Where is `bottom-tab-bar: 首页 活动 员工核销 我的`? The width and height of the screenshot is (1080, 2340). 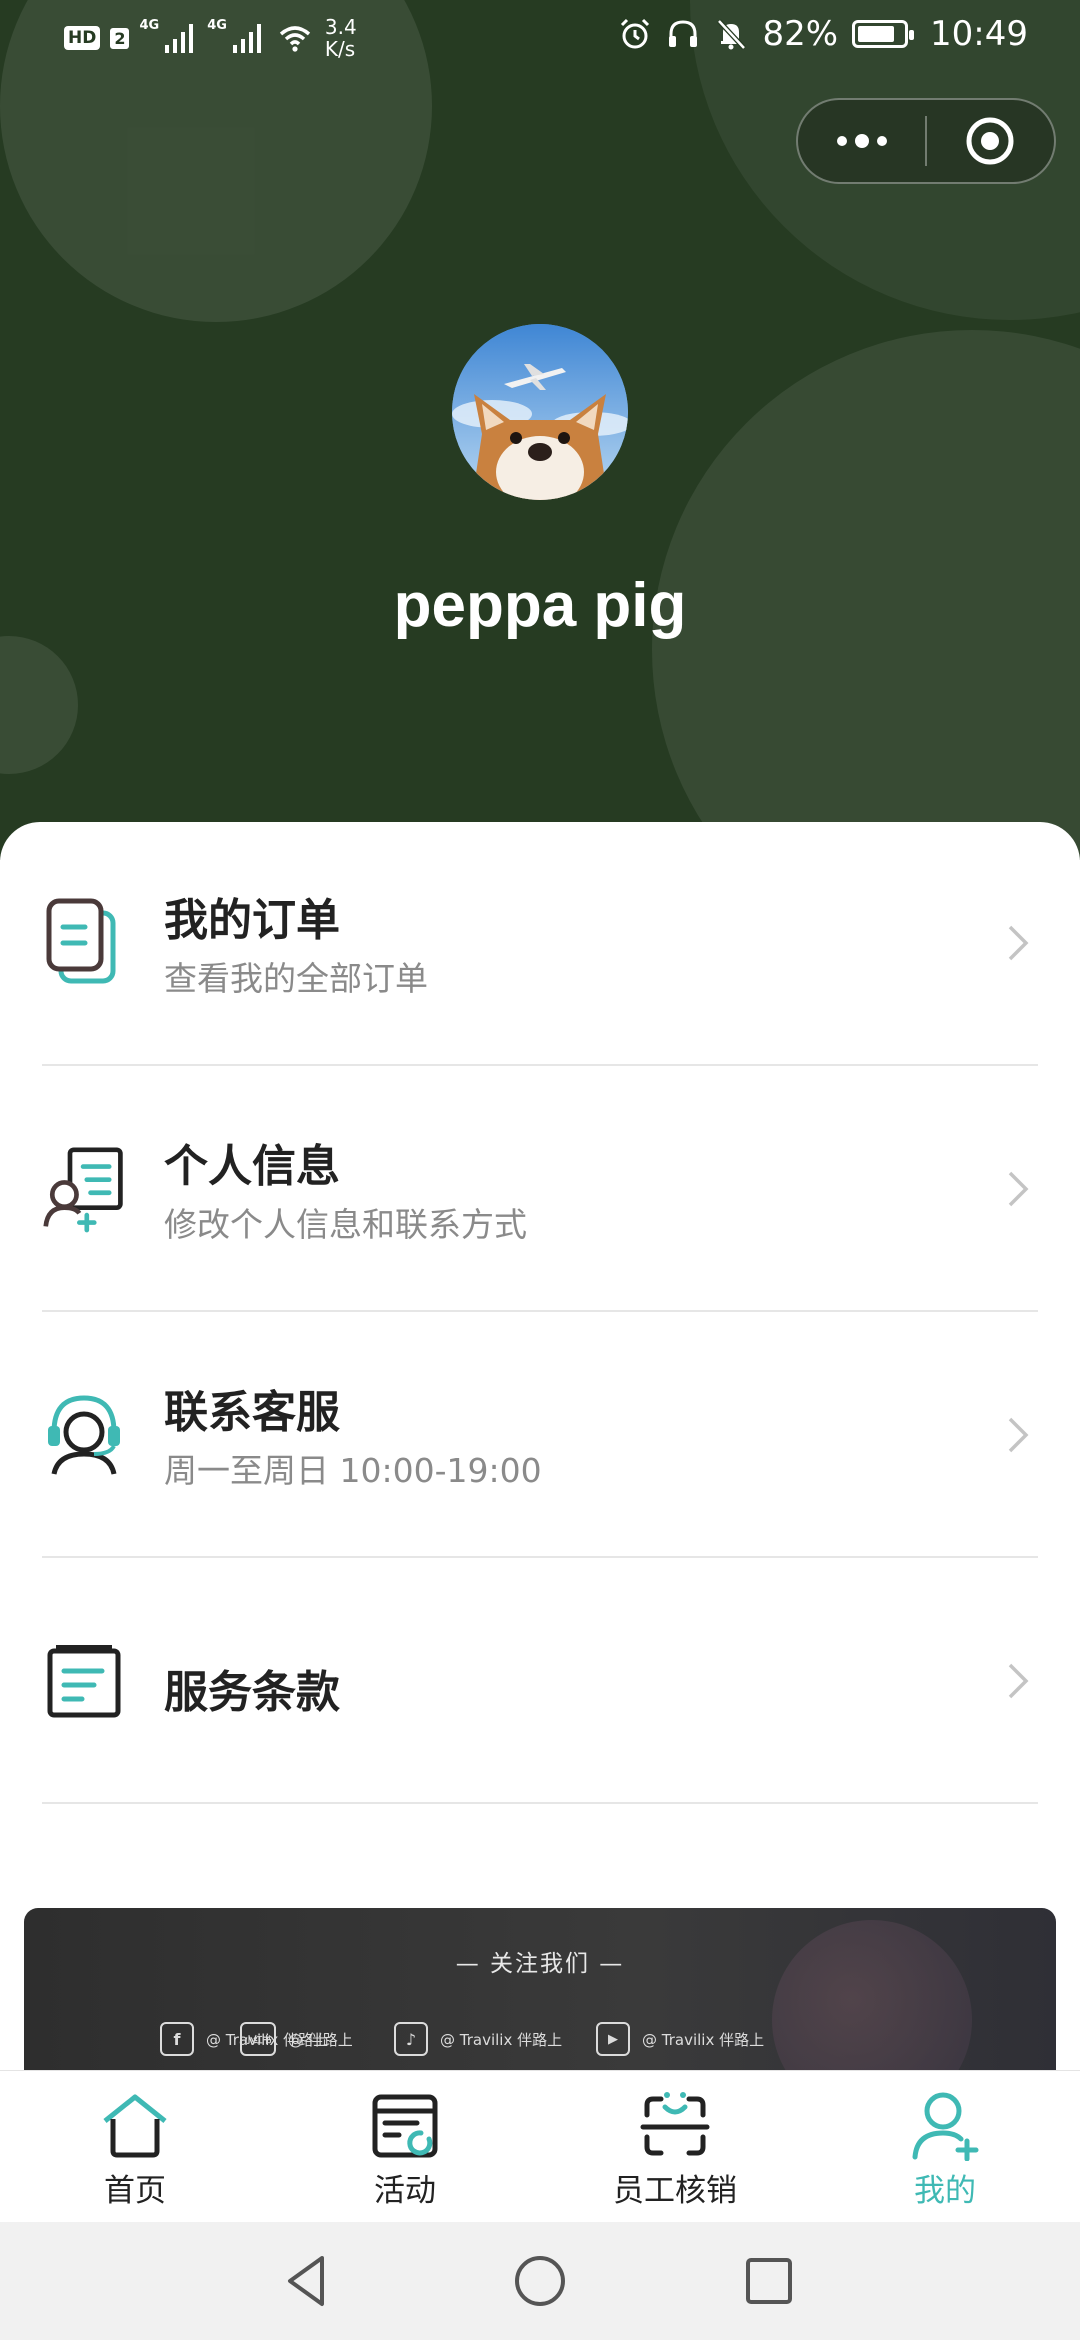 bottom-tab-bar: 首页 活动 员工核销 我的 is located at coordinates (540, 2146).